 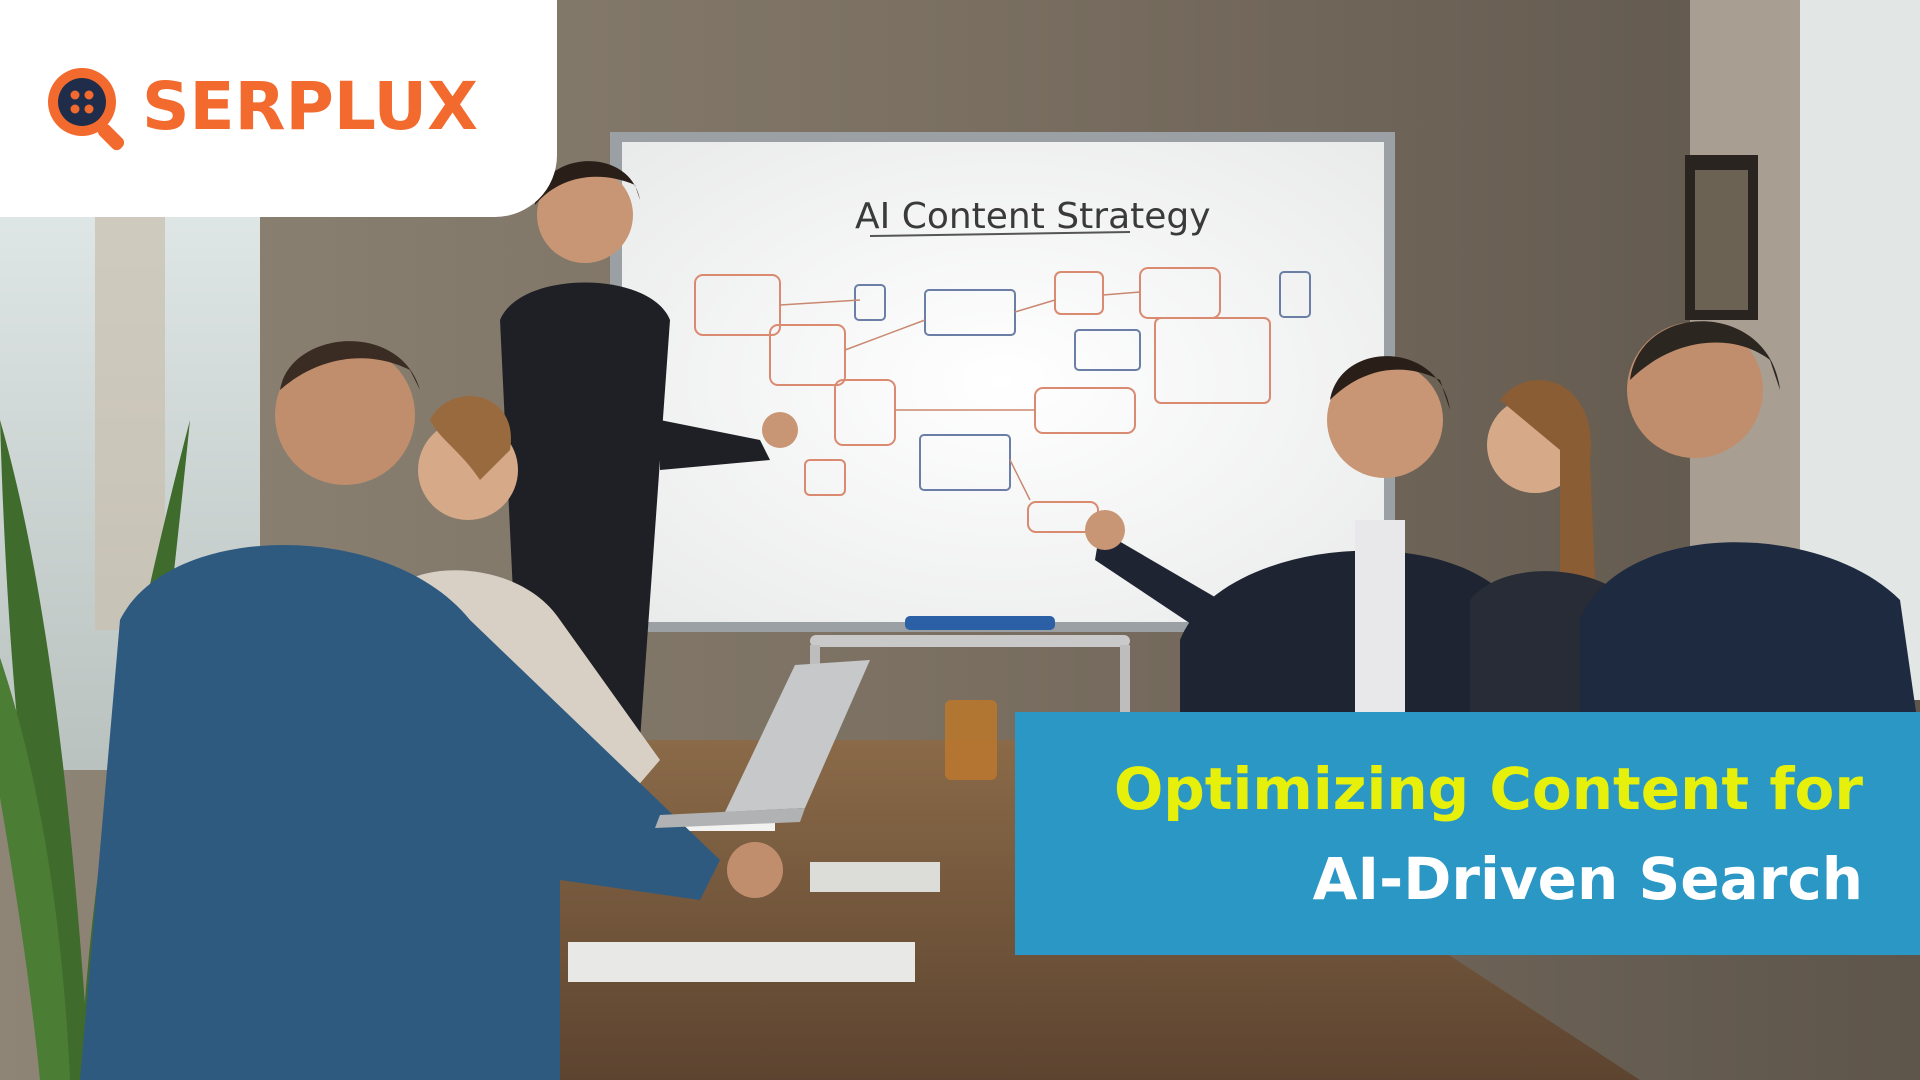 I want to click on headline-line-1: Optimizing Content for, so click(x=1488, y=788).